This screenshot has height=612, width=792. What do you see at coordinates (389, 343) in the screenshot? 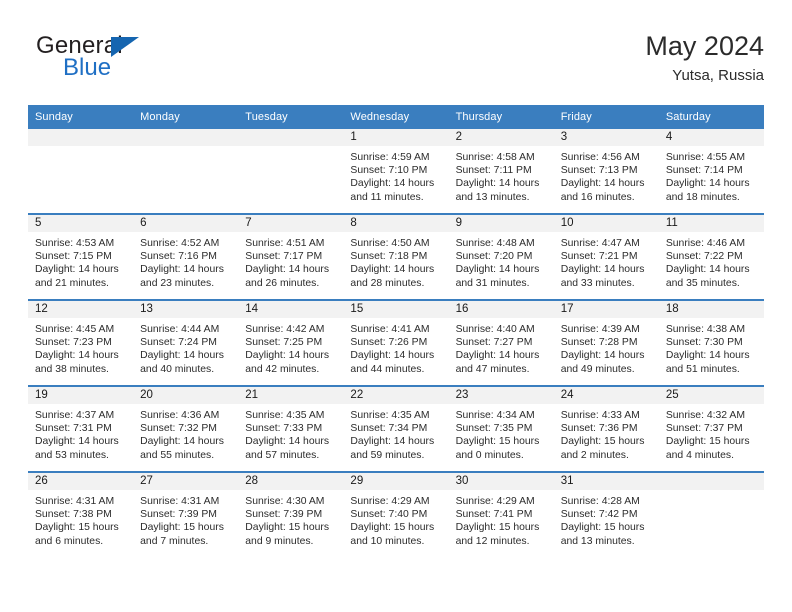
I see `sunset-text: Sunset: 7:26 PM` at bounding box center [389, 343].